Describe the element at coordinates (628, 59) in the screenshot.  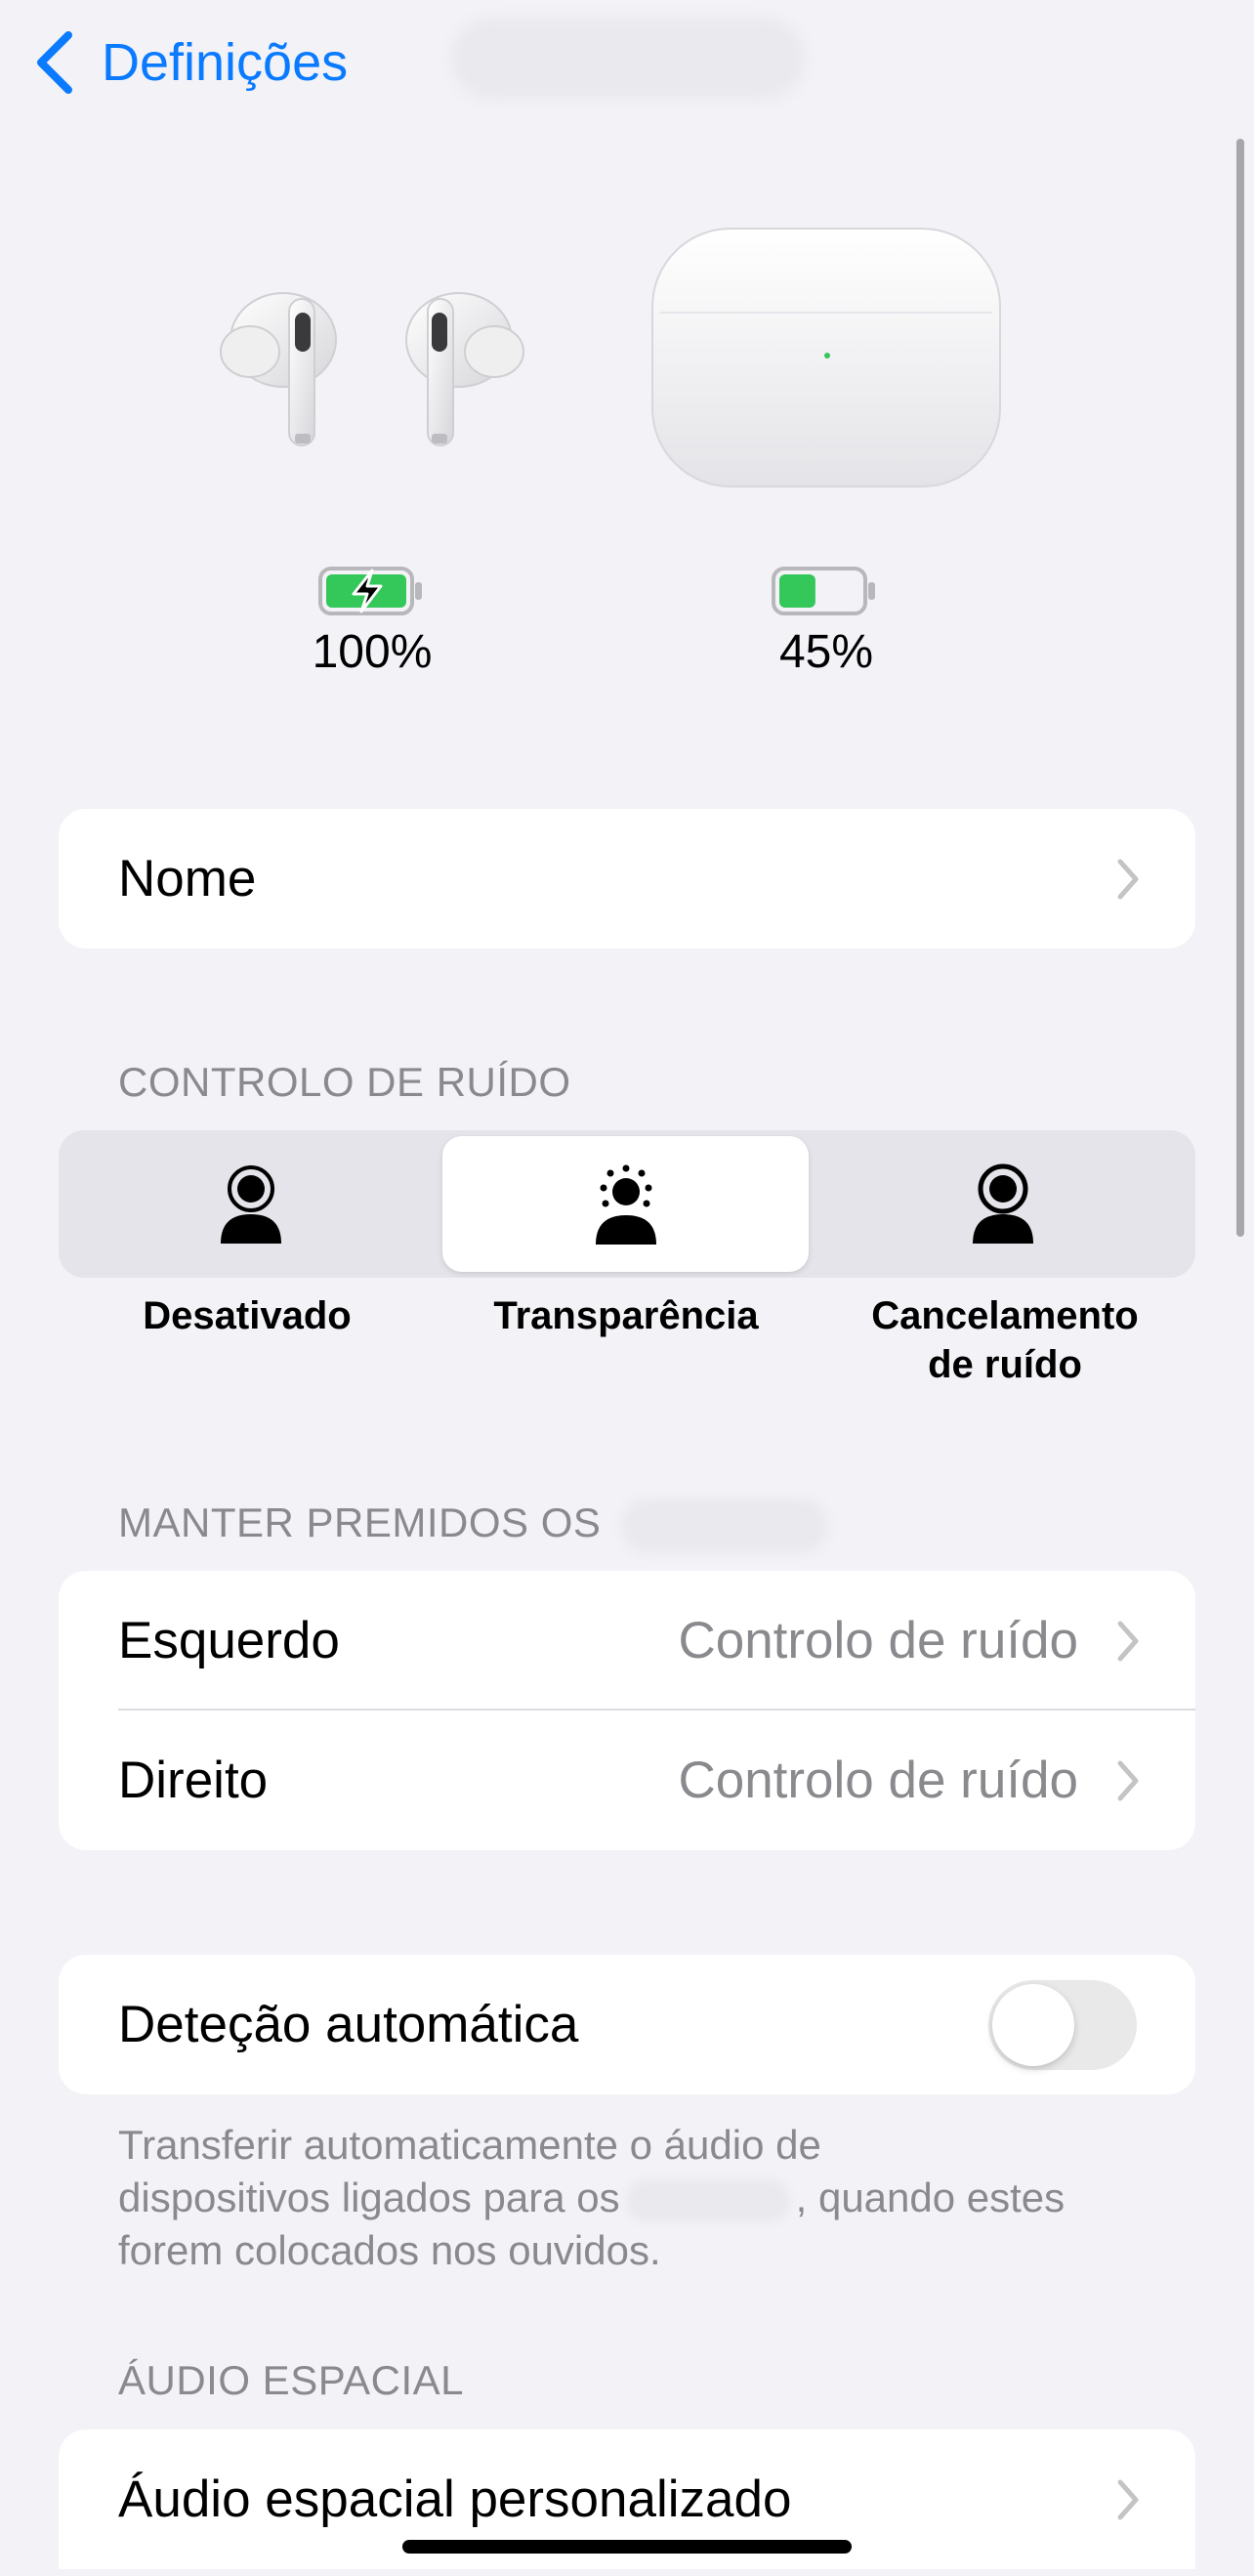
I see `redacted-title` at that location.